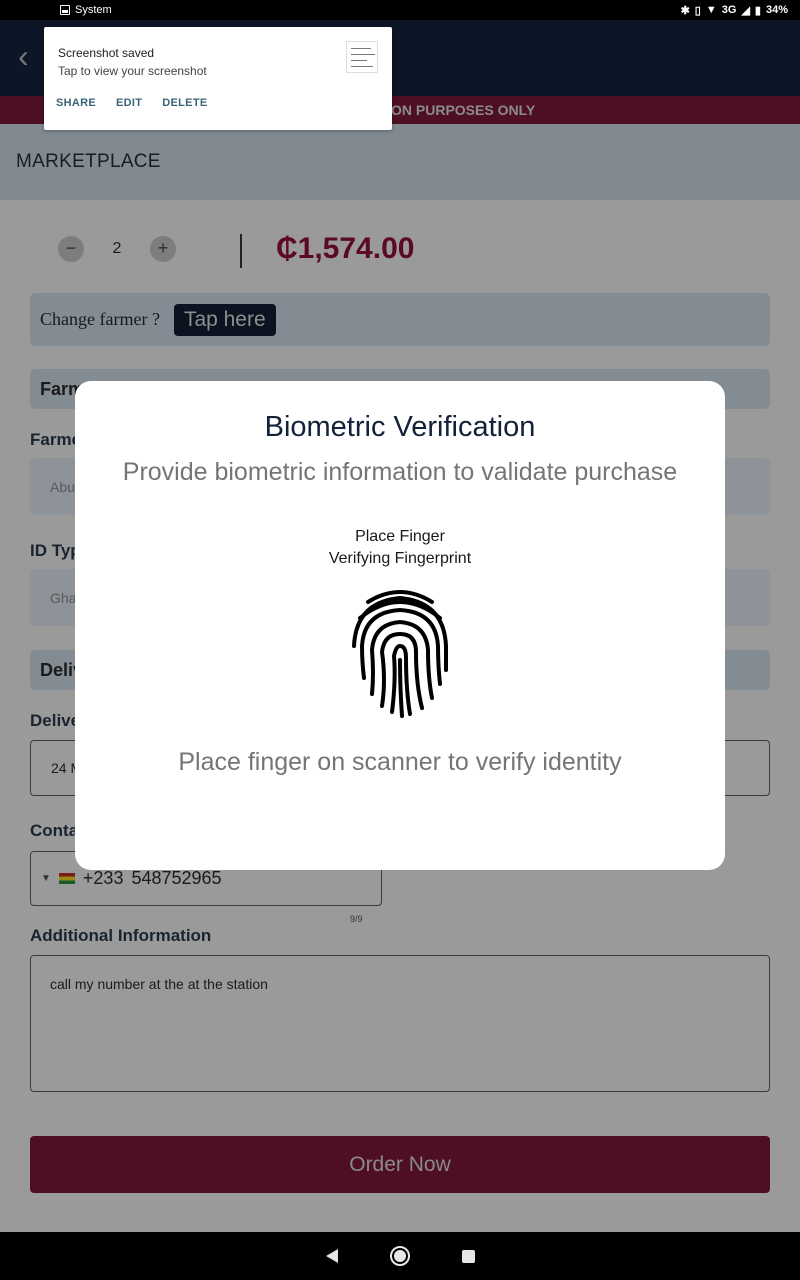  What do you see at coordinates (76, 103) in the screenshot?
I see `share-action: SHARE` at bounding box center [76, 103].